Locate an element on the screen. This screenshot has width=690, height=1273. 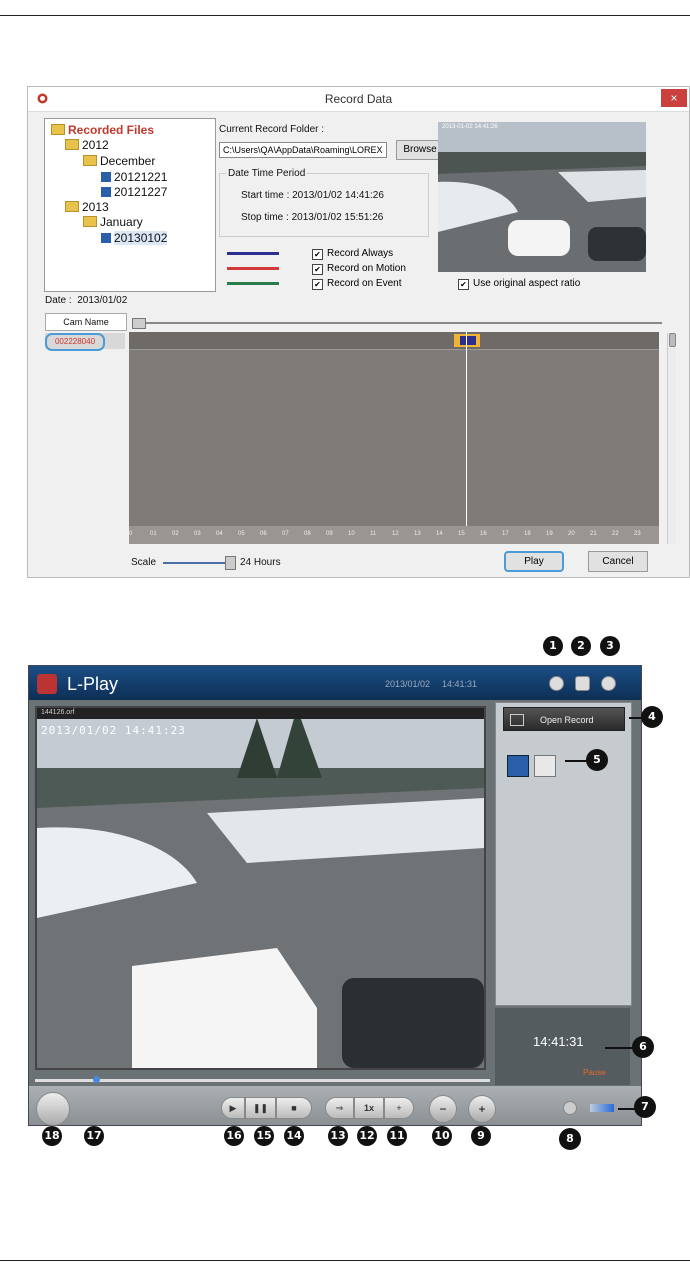
zoom-track is located at coordinates (397, 323).